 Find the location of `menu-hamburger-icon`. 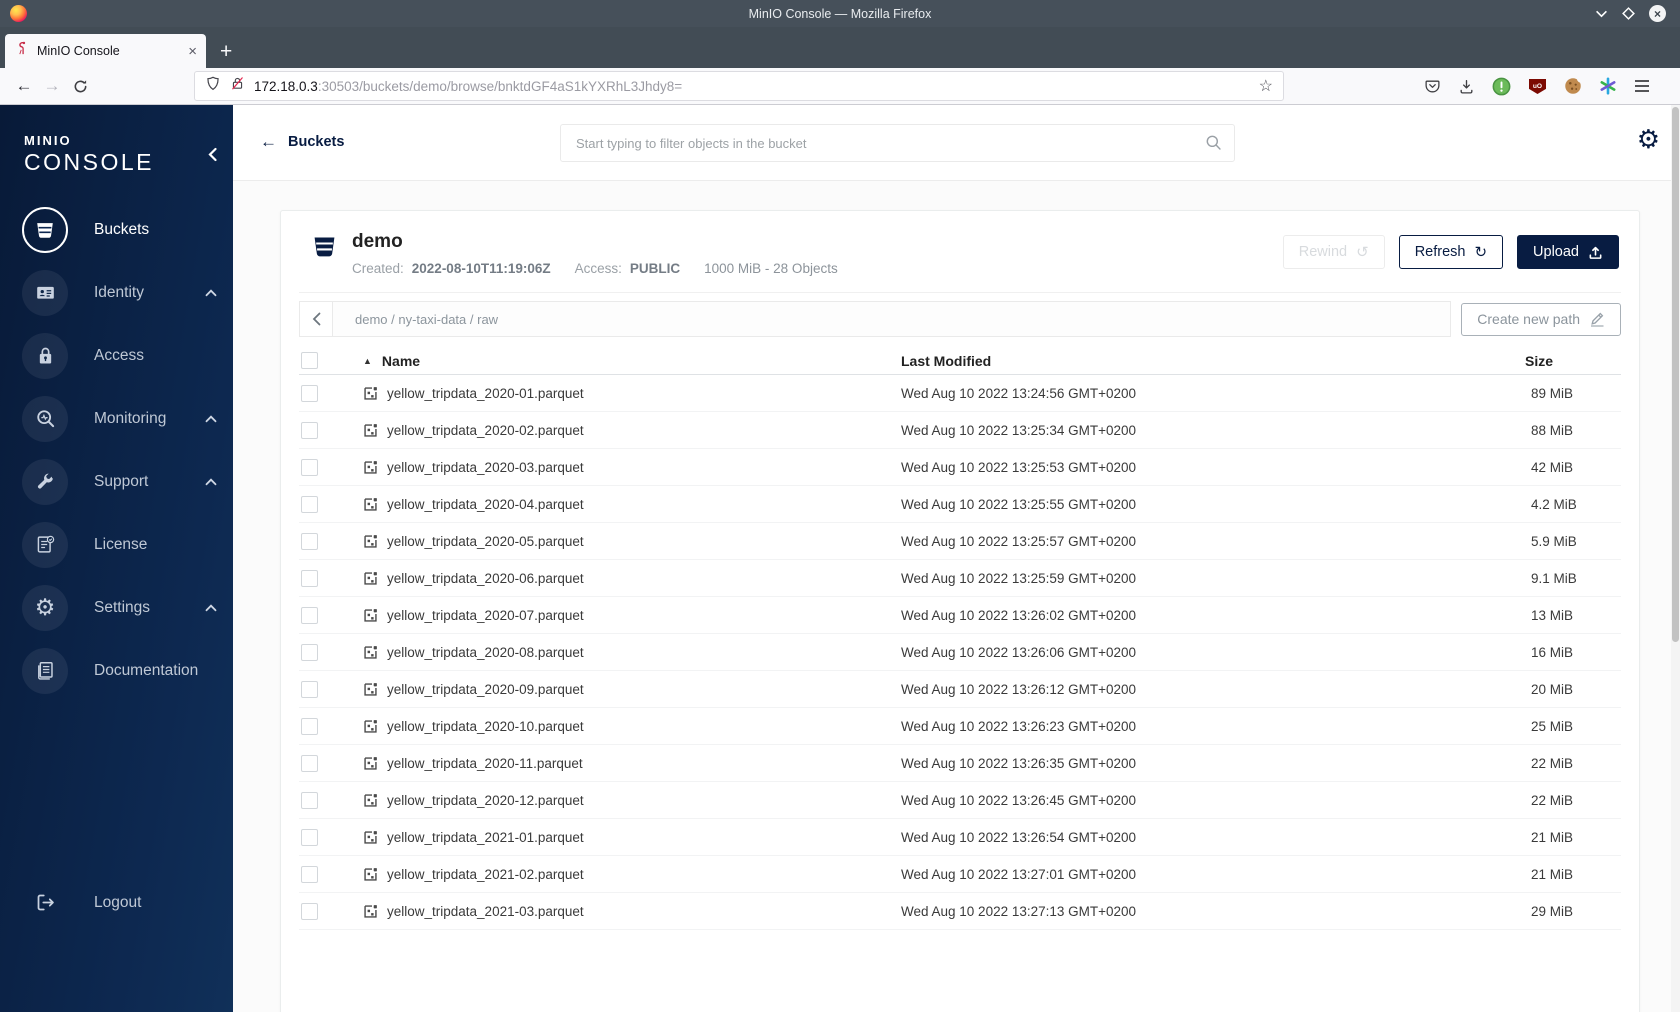

menu-hamburger-icon is located at coordinates (1642, 86).